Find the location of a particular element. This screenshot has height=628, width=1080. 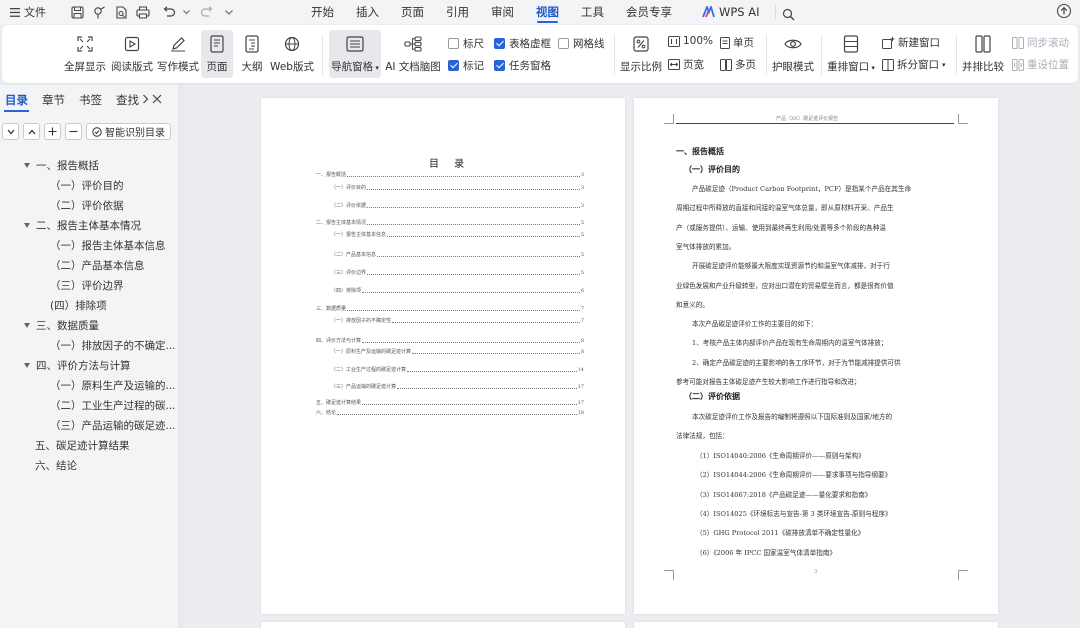

task-pane-checkbox: 任务窗格 is located at coordinates (522, 65).